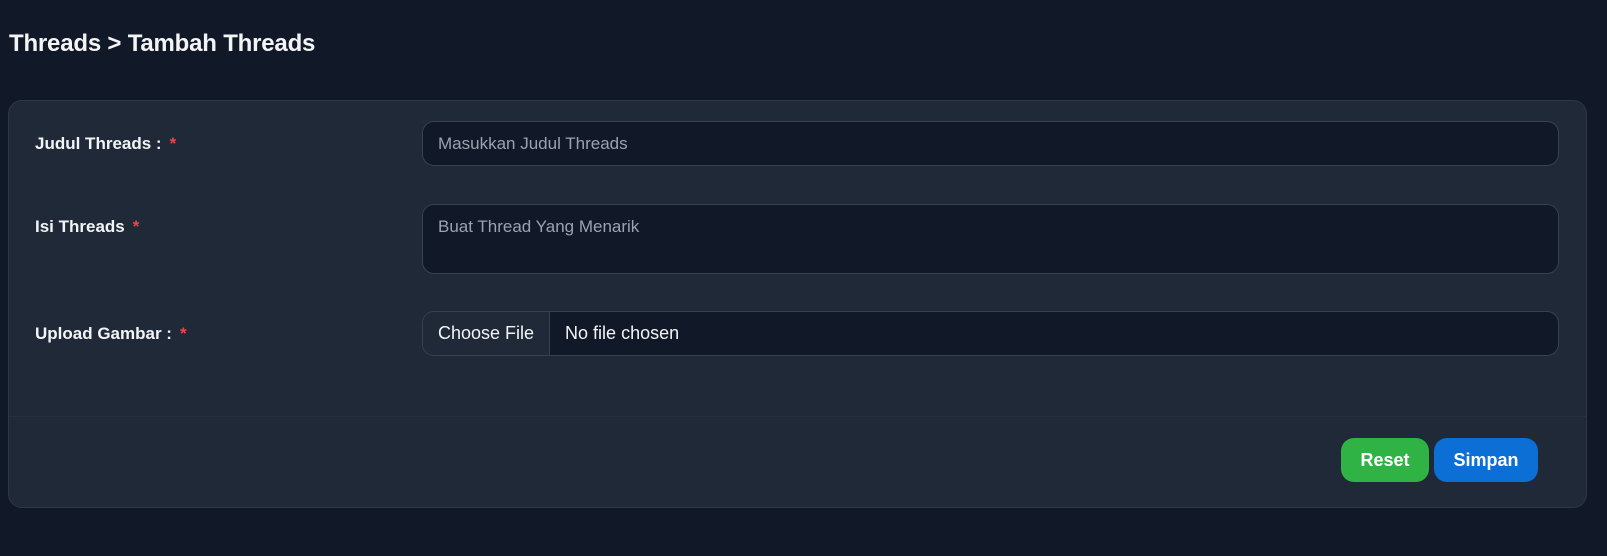 This screenshot has height=556, width=1607. I want to click on thread-content-textarea, so click(990, 239).